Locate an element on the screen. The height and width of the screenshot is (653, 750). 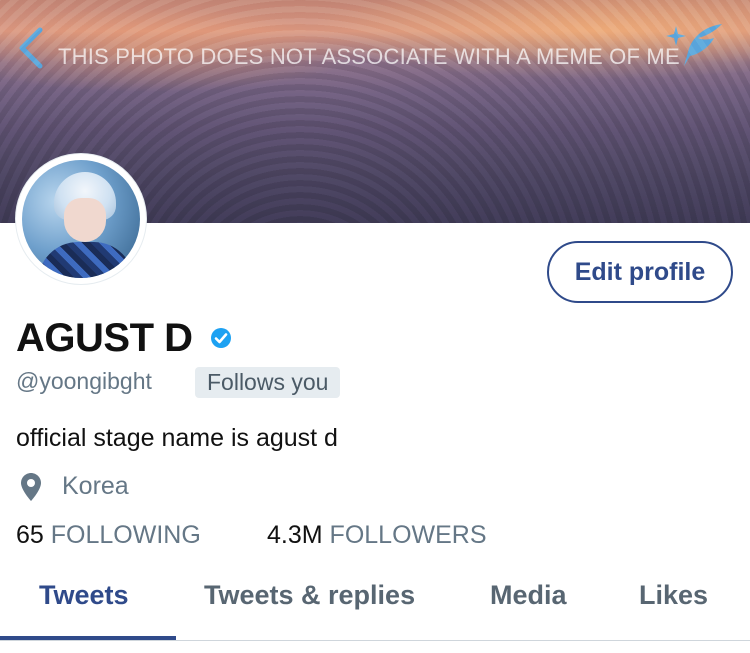
following-number: 65 is located at coordinates (30, 535).